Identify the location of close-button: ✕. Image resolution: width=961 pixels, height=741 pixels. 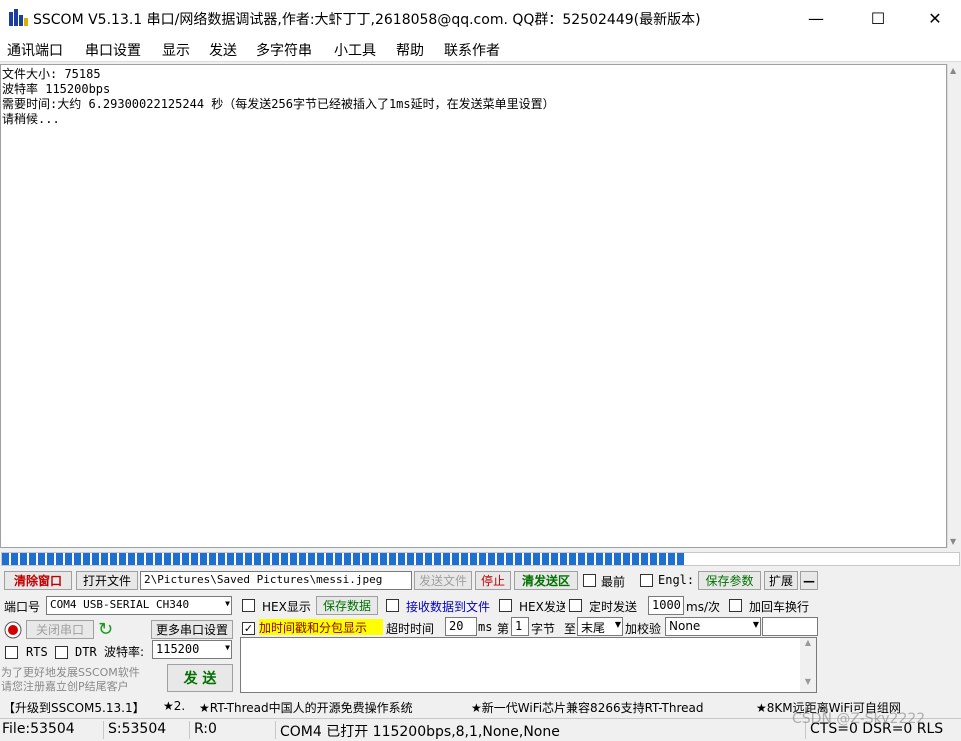
(933, 18).